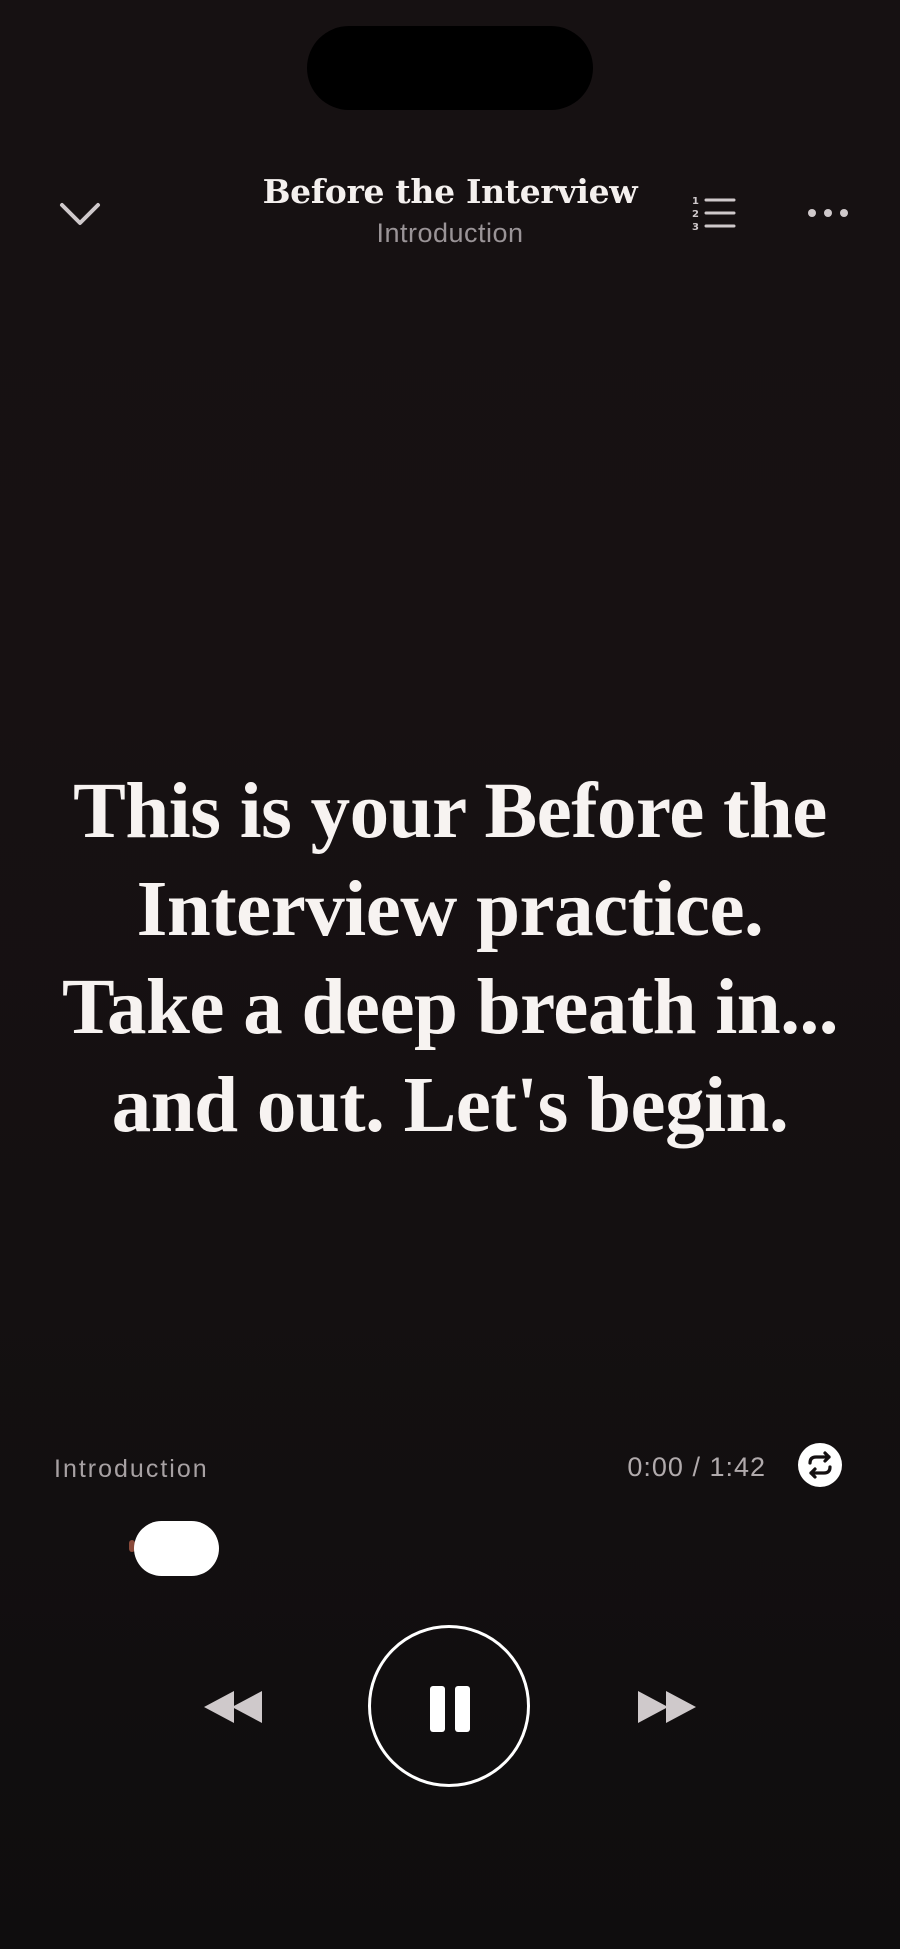 This screenshot has height=1949, width=900. I want to click on header: Before the Interview Introduction, so click(450, 209).